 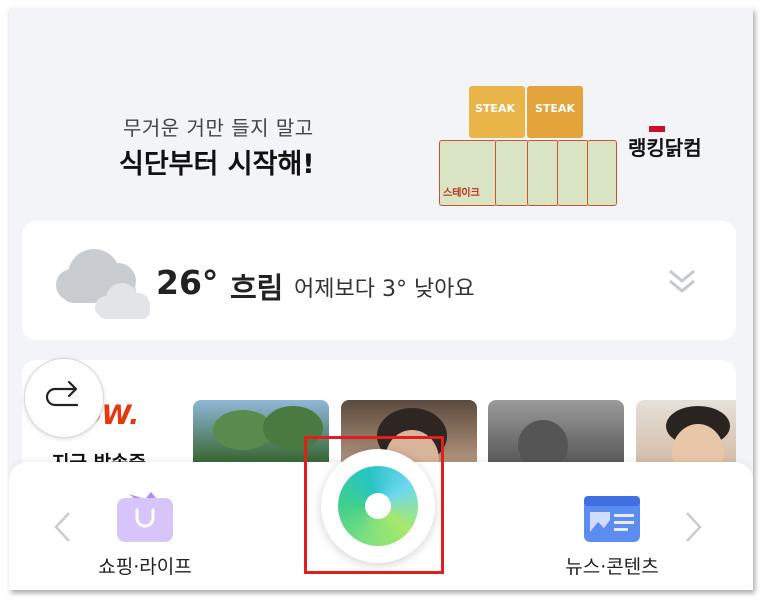 What do you see at coordinates (384, 289) in the screenshot?
I see `weather-comparison: 어제보다 3° 낮아요` at bounding box center [384, 289].